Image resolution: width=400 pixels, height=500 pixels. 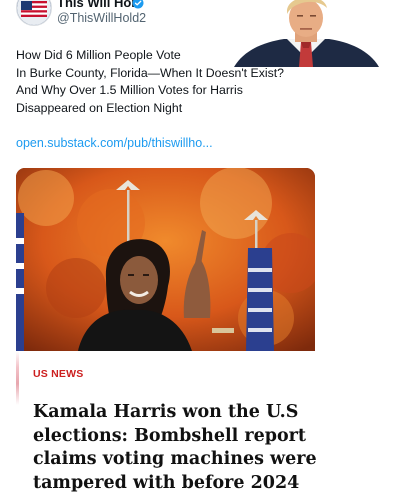 I want to click on headline-line: elections: Bombshell report, so click(x=169, y=435).